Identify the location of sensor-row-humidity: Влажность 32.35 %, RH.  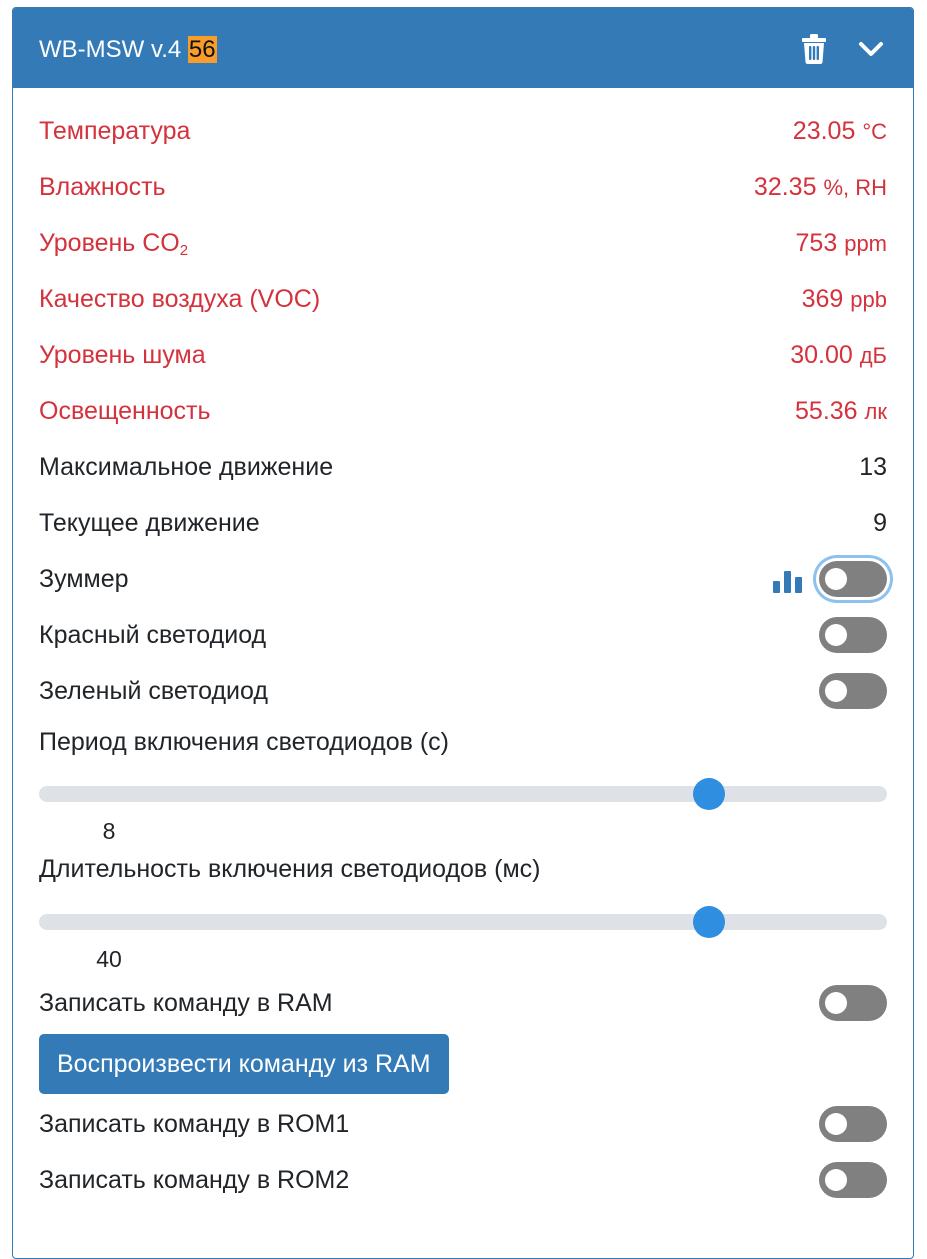
(463, 187).